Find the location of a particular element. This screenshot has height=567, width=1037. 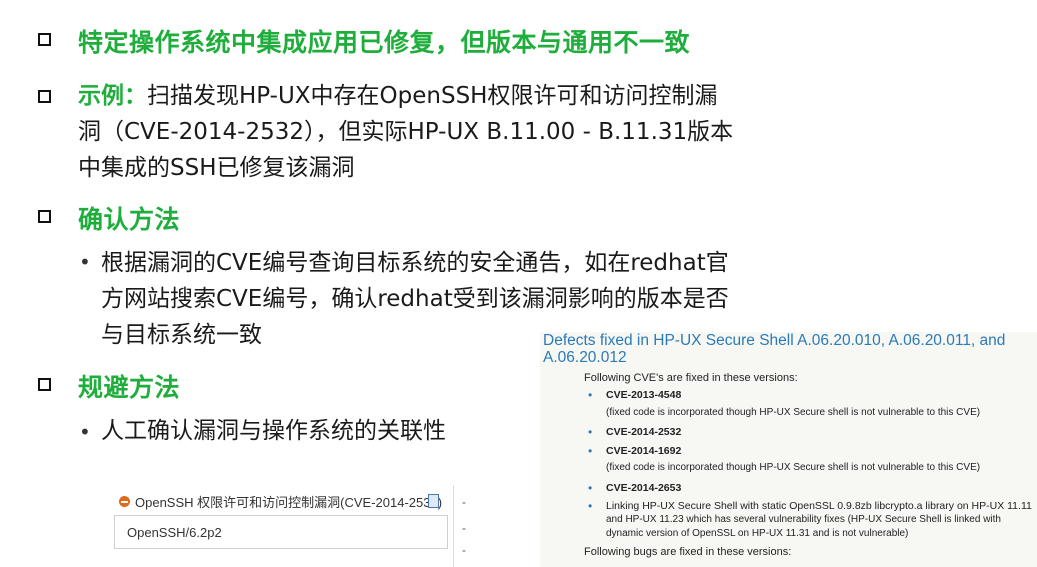

avoid-method-text: 人工确认漏洞与操作系统的关联性 is located at coordinates (273, 431).